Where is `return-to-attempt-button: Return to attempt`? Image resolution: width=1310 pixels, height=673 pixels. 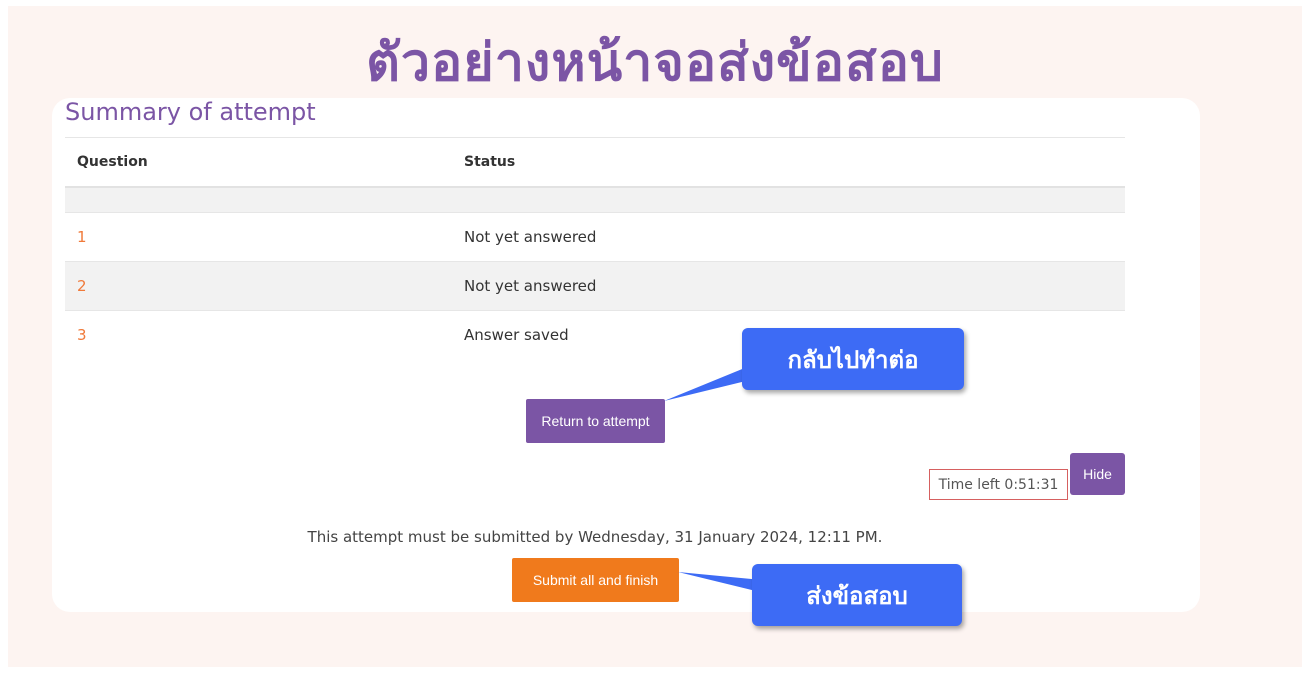 return-to-attempt-button: Return to attempt is located at coordinates (595, 421).